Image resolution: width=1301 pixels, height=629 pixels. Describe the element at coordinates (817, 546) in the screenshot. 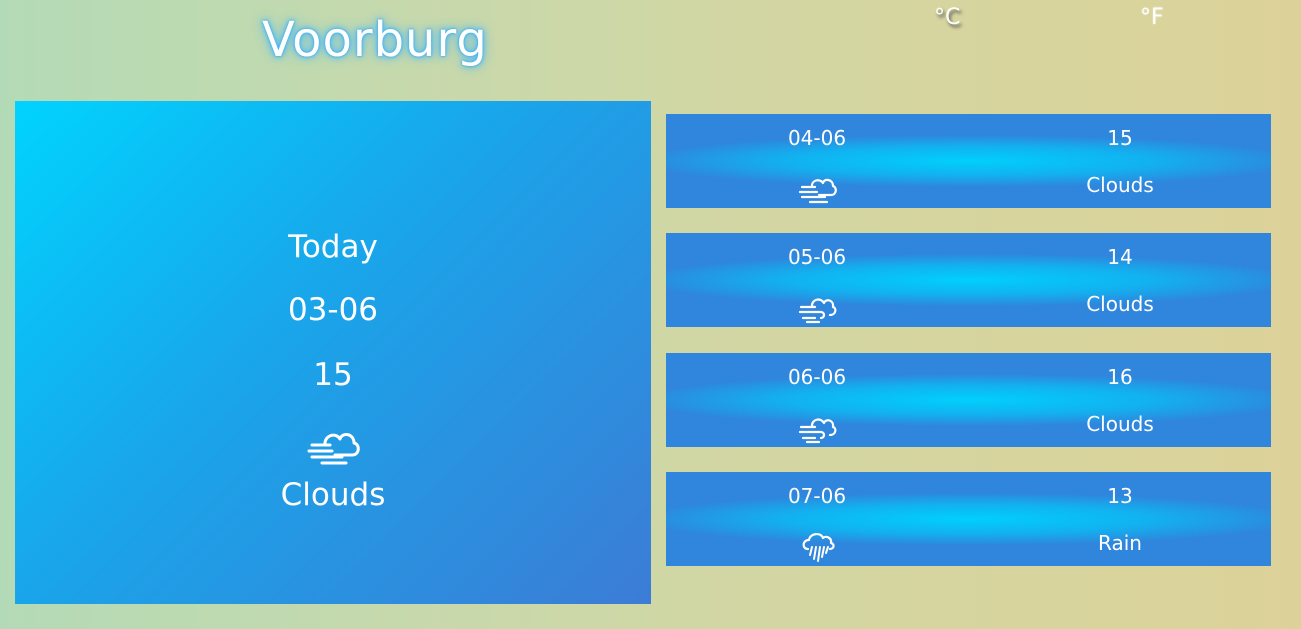

I see `rain-cloud-icon` at that location.